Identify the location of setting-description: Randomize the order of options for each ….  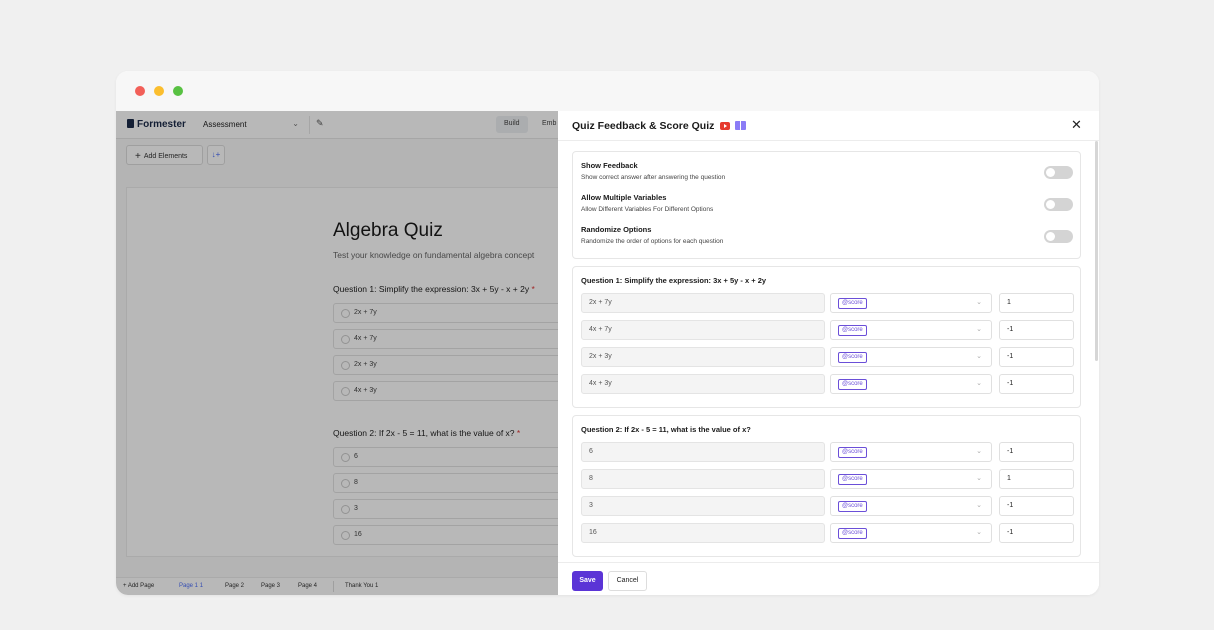
(652, 241).